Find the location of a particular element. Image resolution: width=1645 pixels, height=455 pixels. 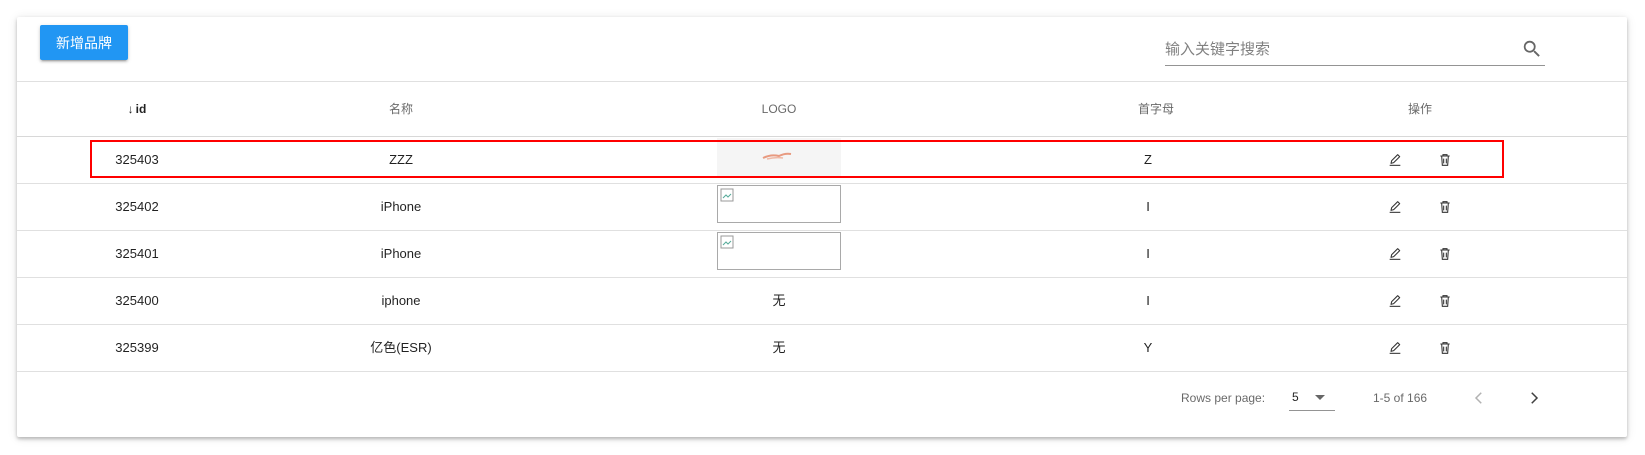

previous-page-button is located at coordinates (1479, 398).